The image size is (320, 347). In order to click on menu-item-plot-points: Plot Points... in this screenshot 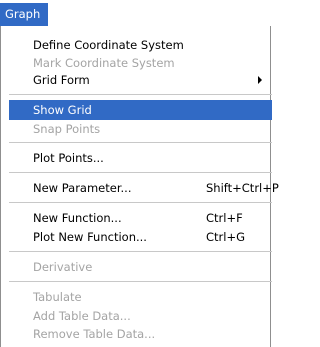, I will do `click(140, 158)`.